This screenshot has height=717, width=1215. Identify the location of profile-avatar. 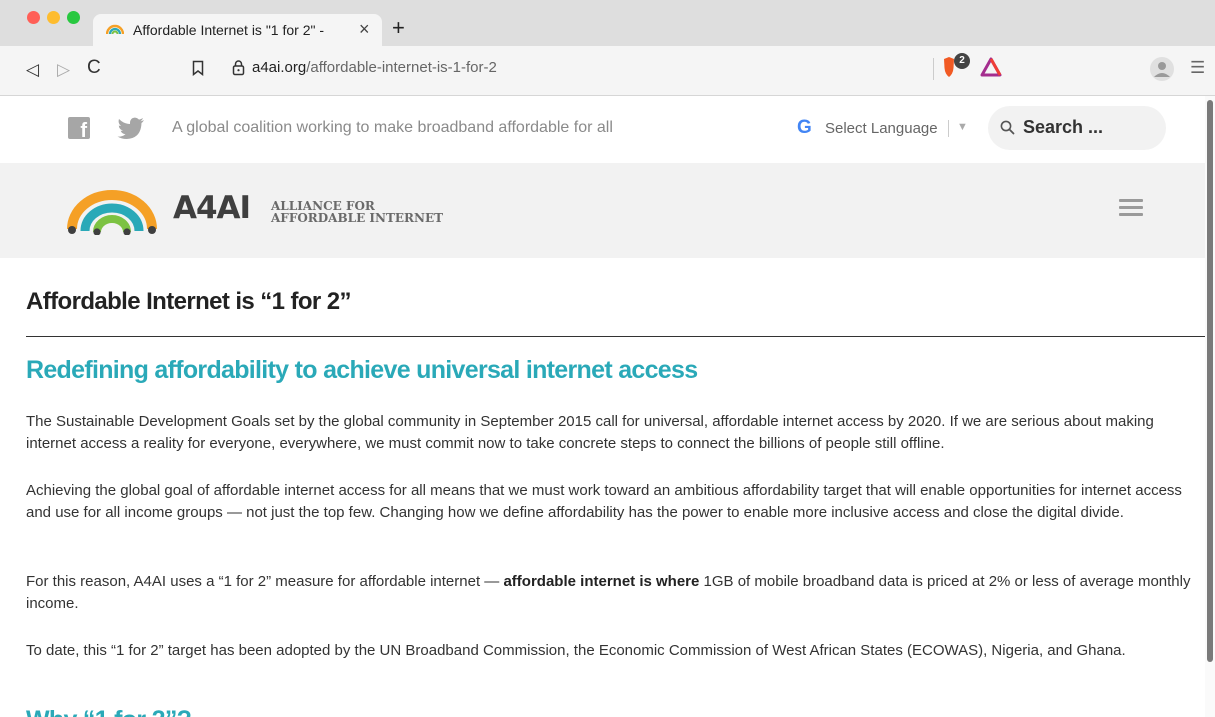
(1162, 69).